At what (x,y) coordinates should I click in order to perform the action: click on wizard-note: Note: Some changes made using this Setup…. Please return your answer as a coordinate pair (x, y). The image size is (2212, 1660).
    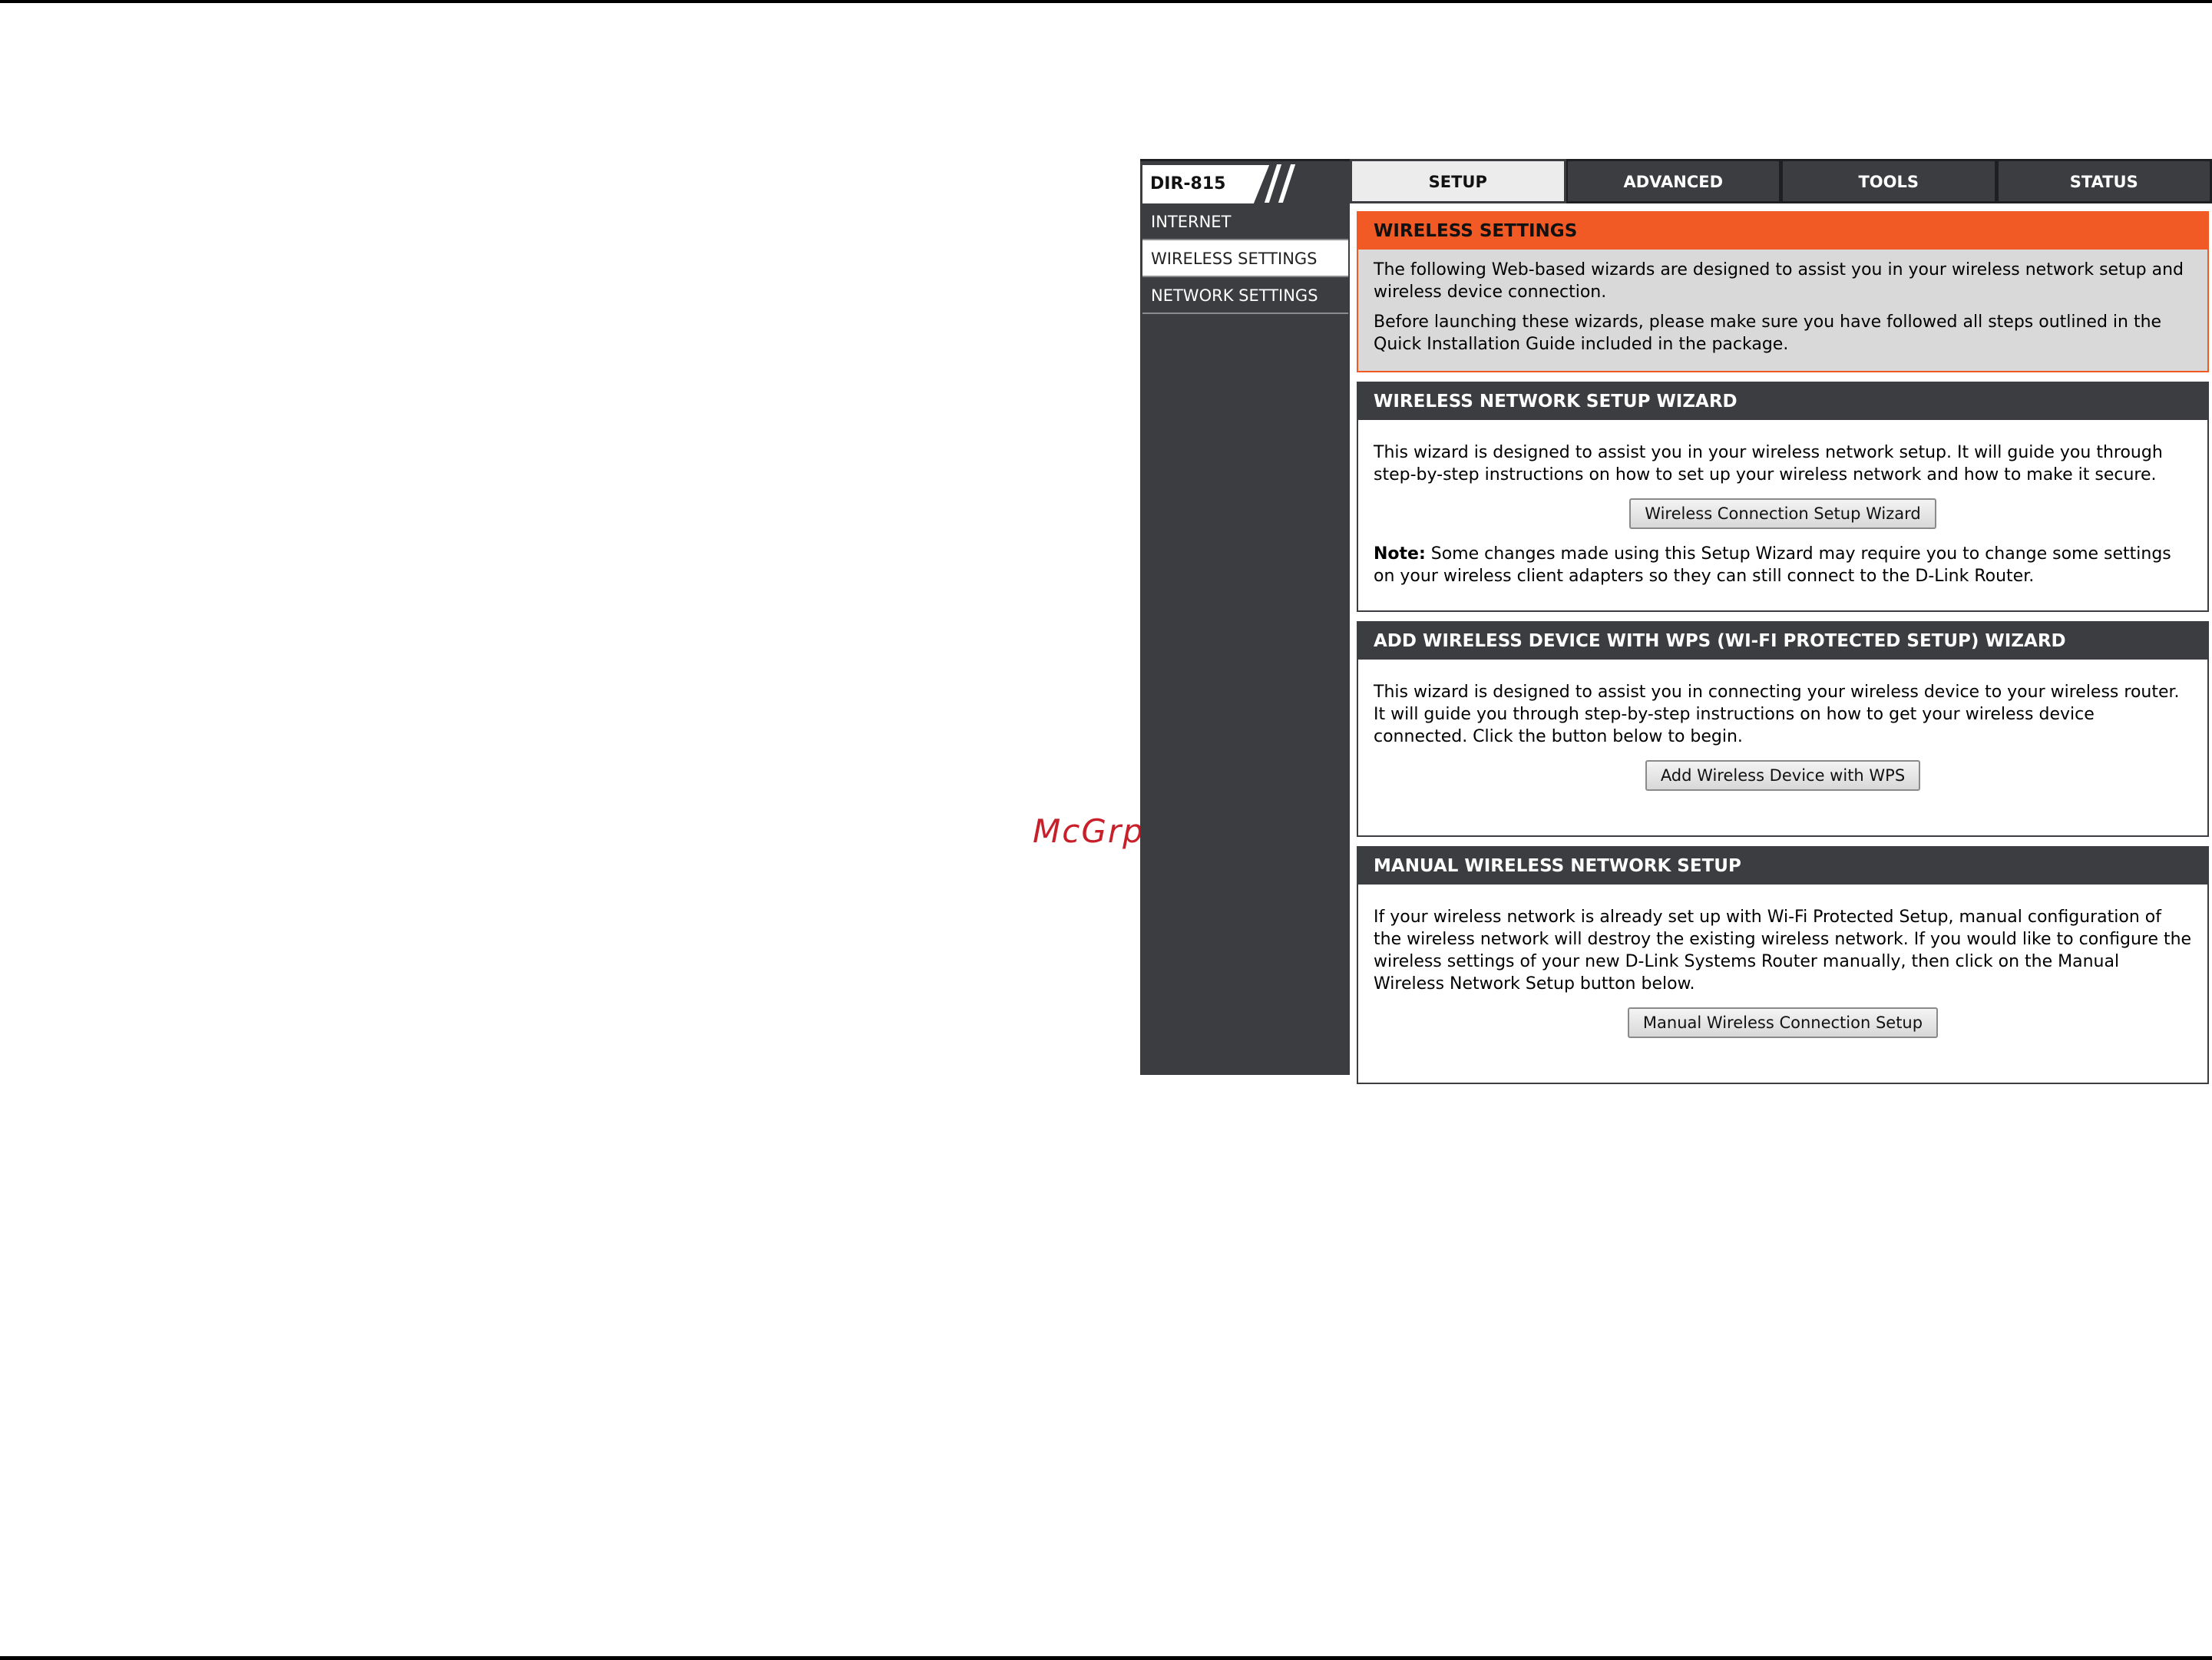
    Looking at the image, I should click on (1783, 565).